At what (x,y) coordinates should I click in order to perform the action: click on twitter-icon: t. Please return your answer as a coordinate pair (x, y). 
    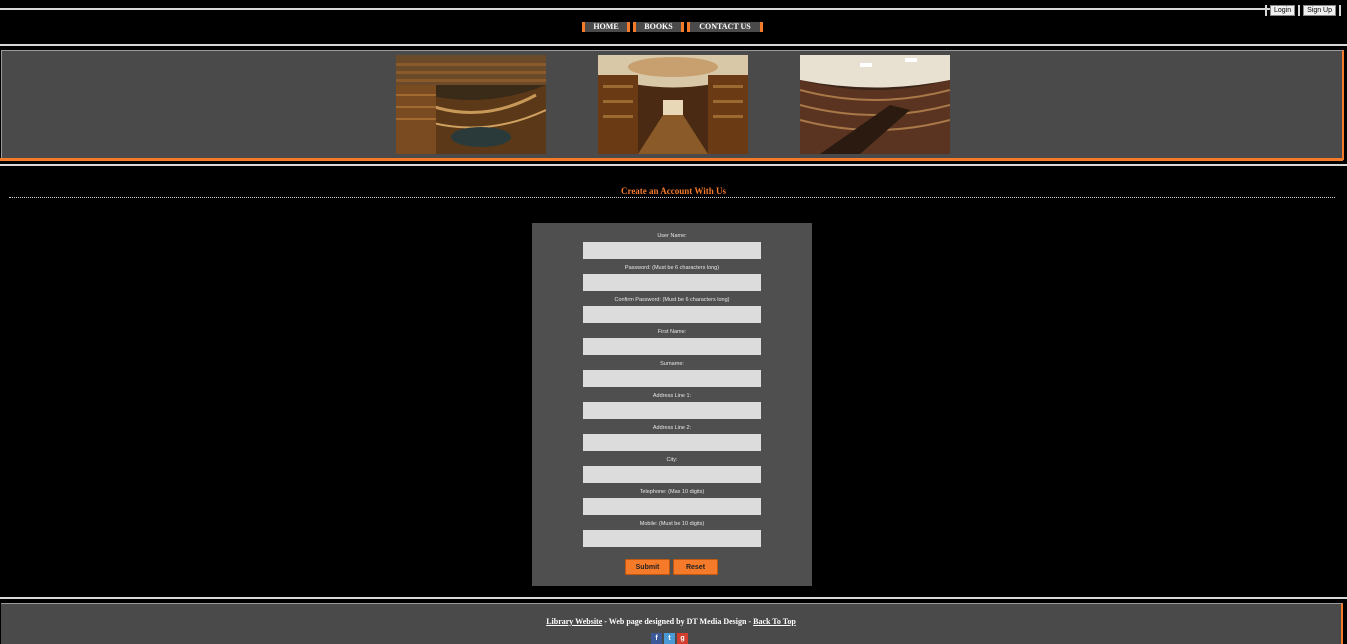
    Looking at the image, I should click on (669, 638).